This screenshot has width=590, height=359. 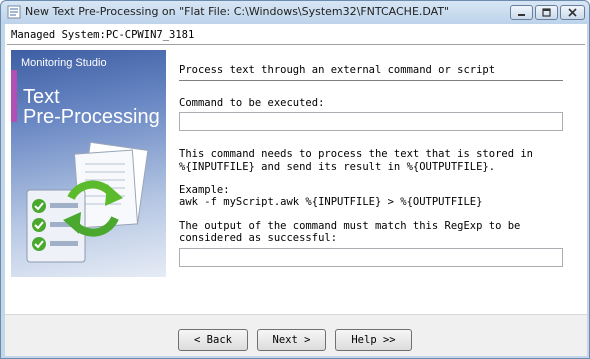 I want to click on header-divider, so click(x=296, y=44).